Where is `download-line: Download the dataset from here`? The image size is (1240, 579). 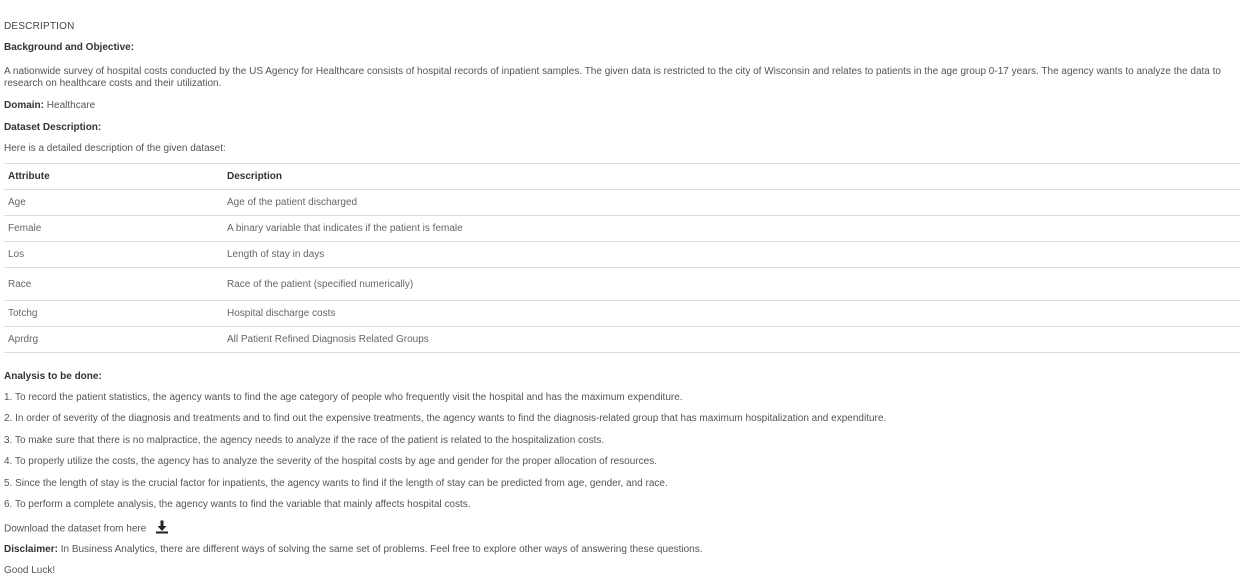 download-line: Download the dataset from here is located at coordinates (86, 529).